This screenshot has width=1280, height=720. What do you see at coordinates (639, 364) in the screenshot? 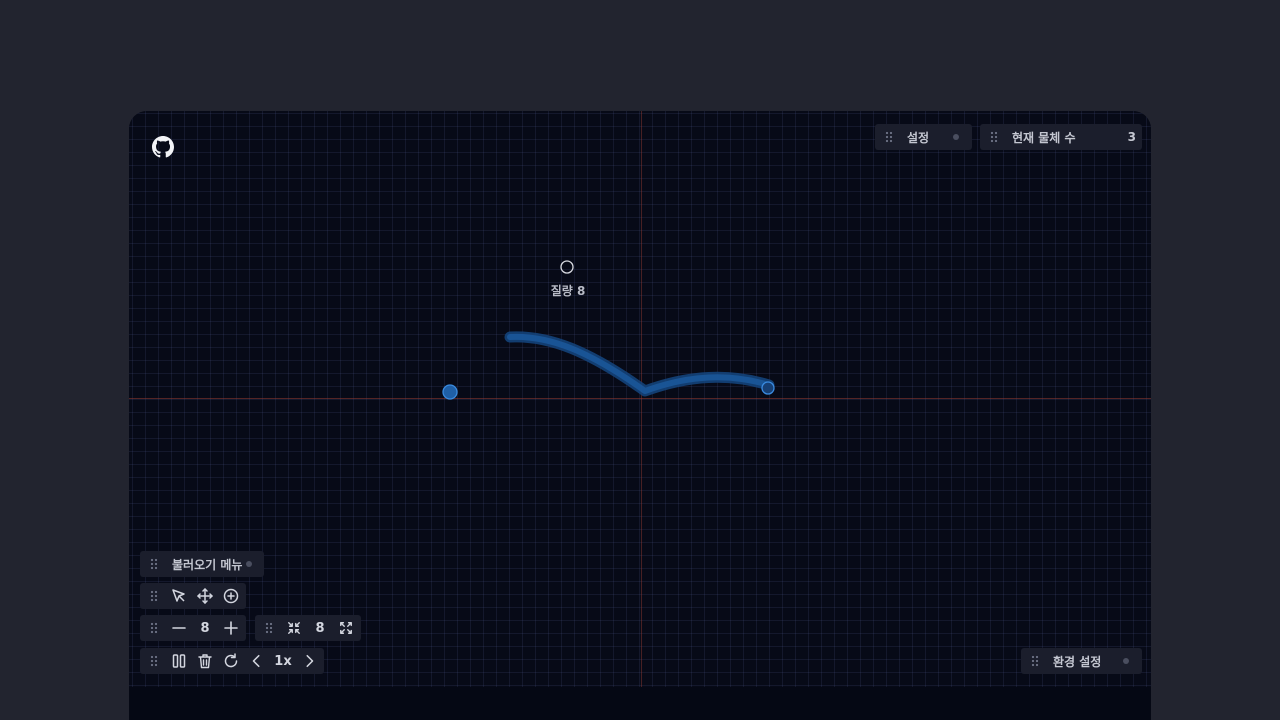
I see `orbit-trail` at bounding box center [639, 364].